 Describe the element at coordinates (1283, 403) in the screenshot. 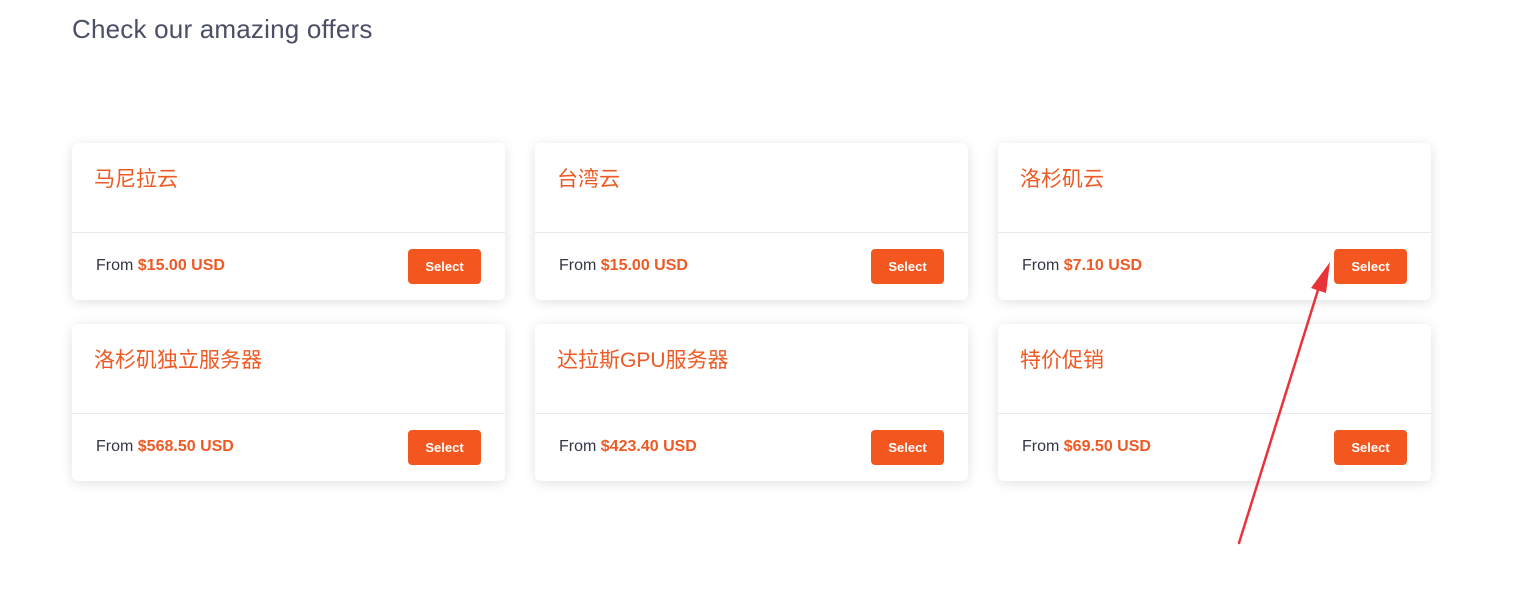

I see `red-arrow-icon` at that location.